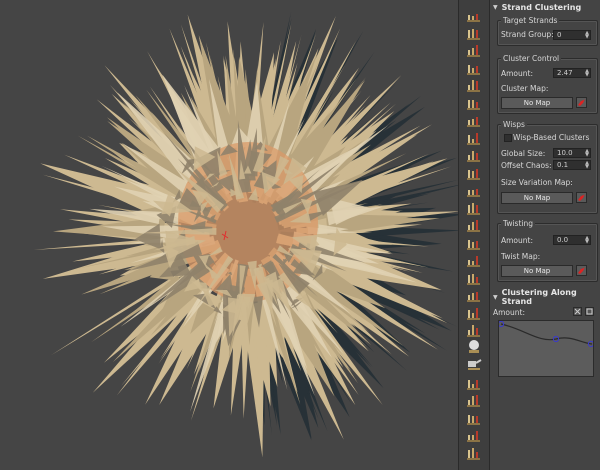 This screenshot has height=470, width=600. What do you see at coordinates (474, 452) in the screenshot?
I see `strand-icon` at bounding box center [474, 452].